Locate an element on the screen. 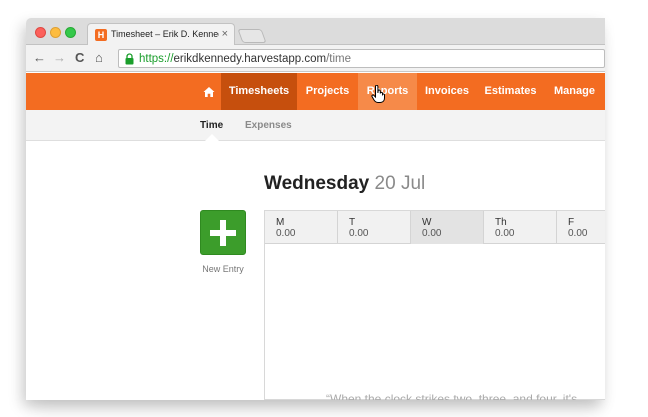 The image size is (648, 417). active-indicator-caret is located at coordinates (212, 137).